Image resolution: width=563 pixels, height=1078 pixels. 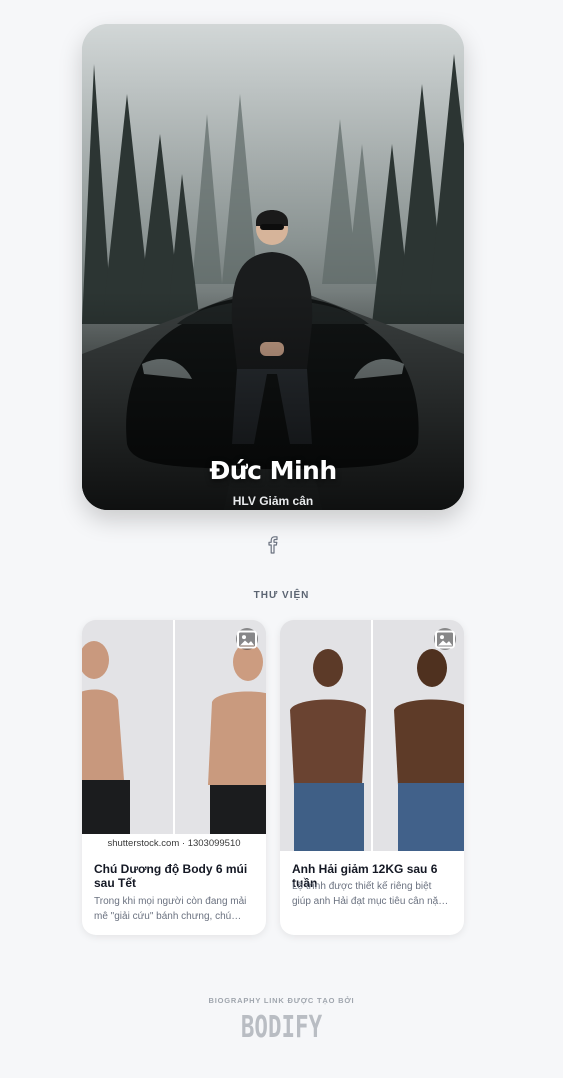 I want to click on gallery-card-title: Chú Dương độ Body 6 múi sau Tết, so click(x=171, y=876).